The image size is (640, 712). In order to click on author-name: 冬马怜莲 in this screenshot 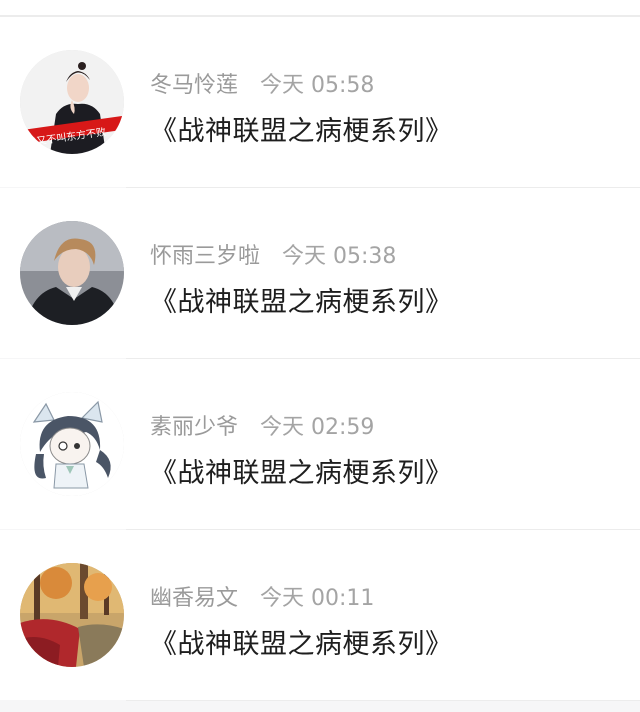, I will do `click(194, 85)`.